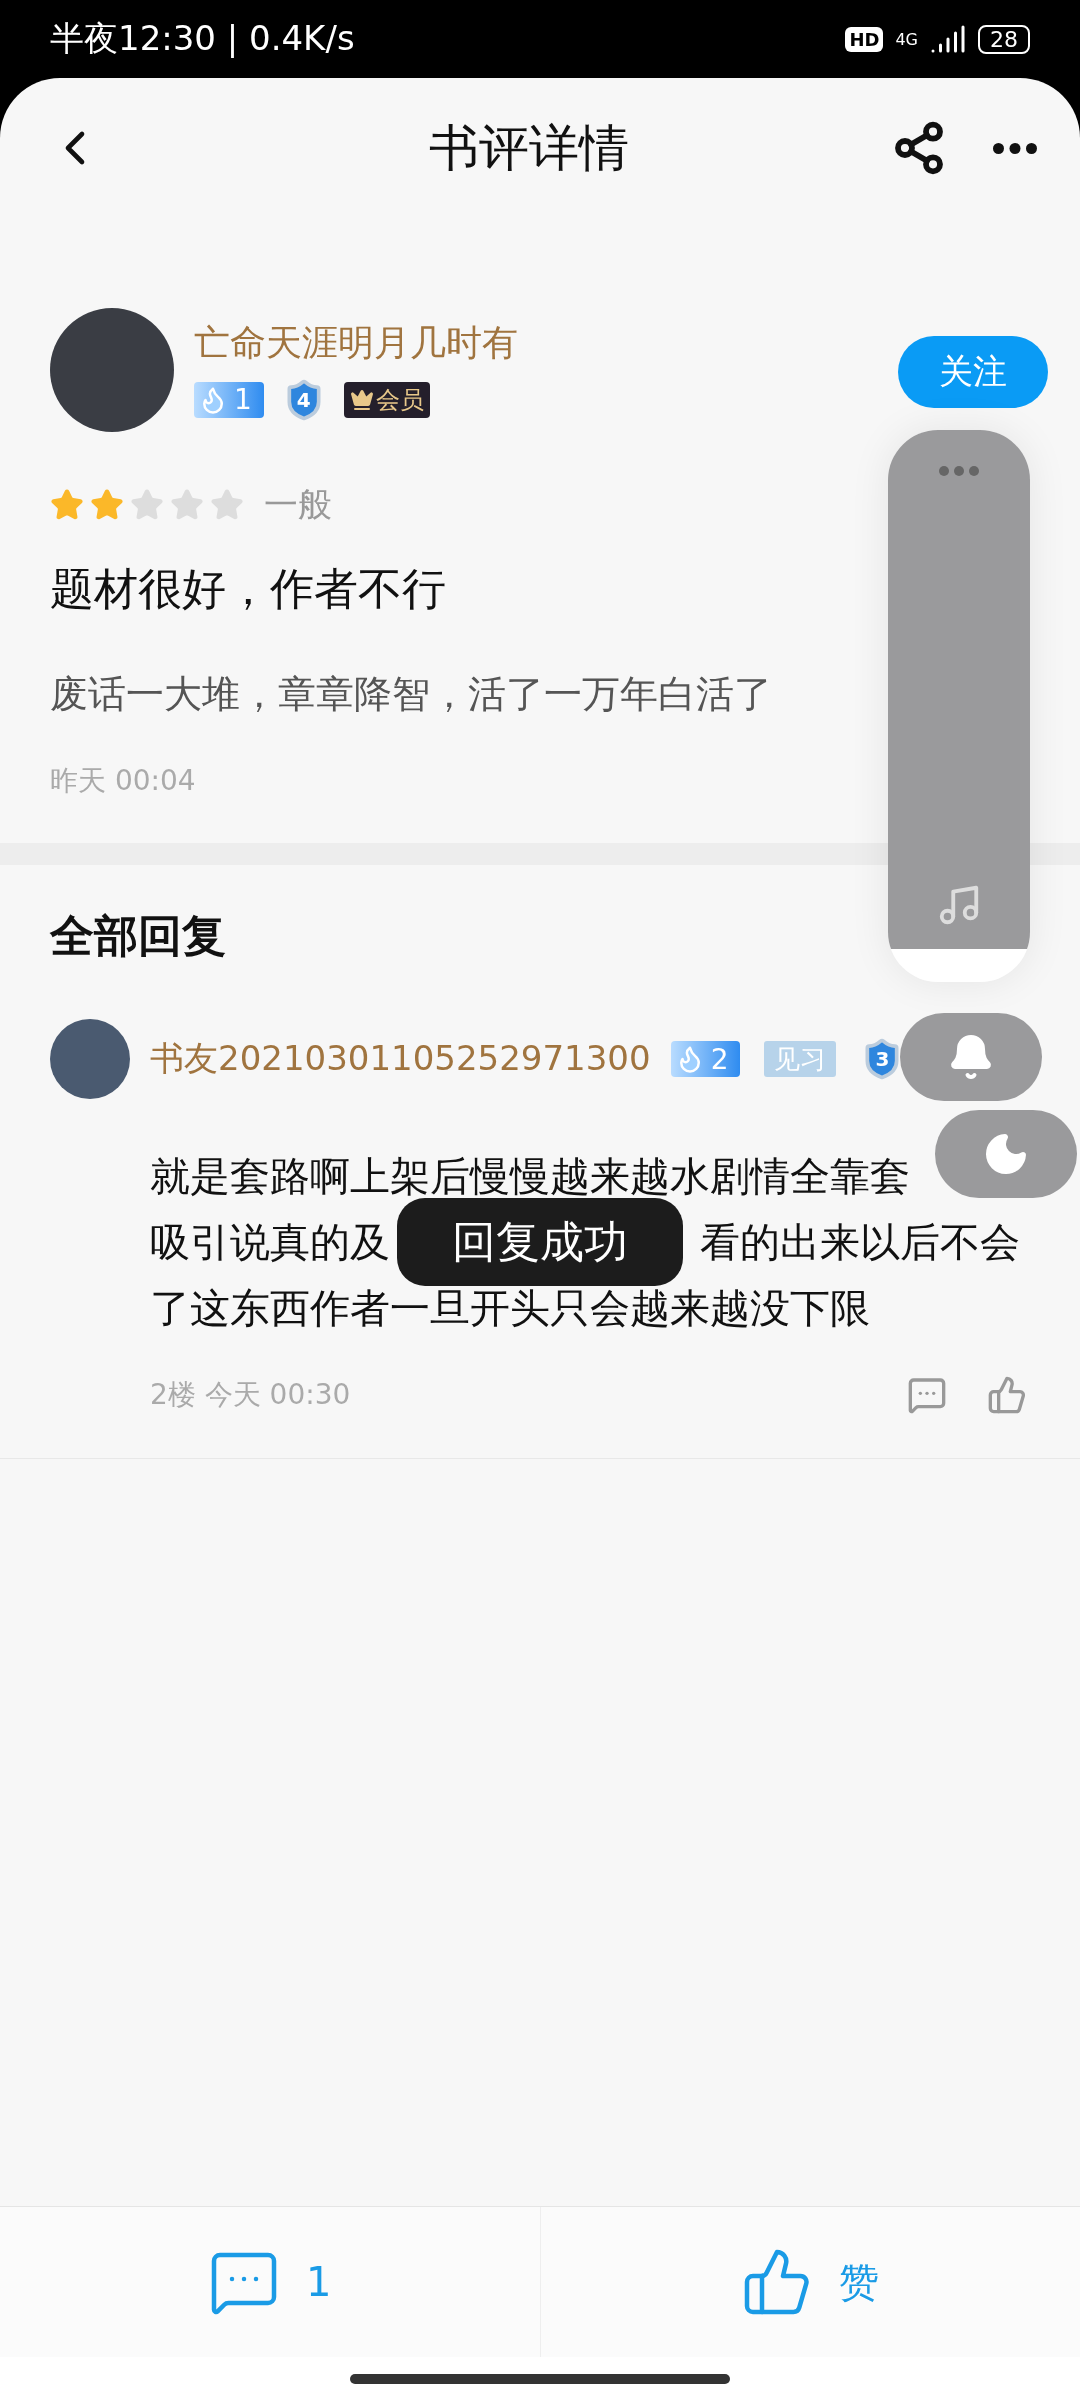 This screenshot has width=1080, height=2400. What do you see at coordinates (705, 1059) in the screenshot?
I see `level-badge: 2` at bounding box center [705, 1059].